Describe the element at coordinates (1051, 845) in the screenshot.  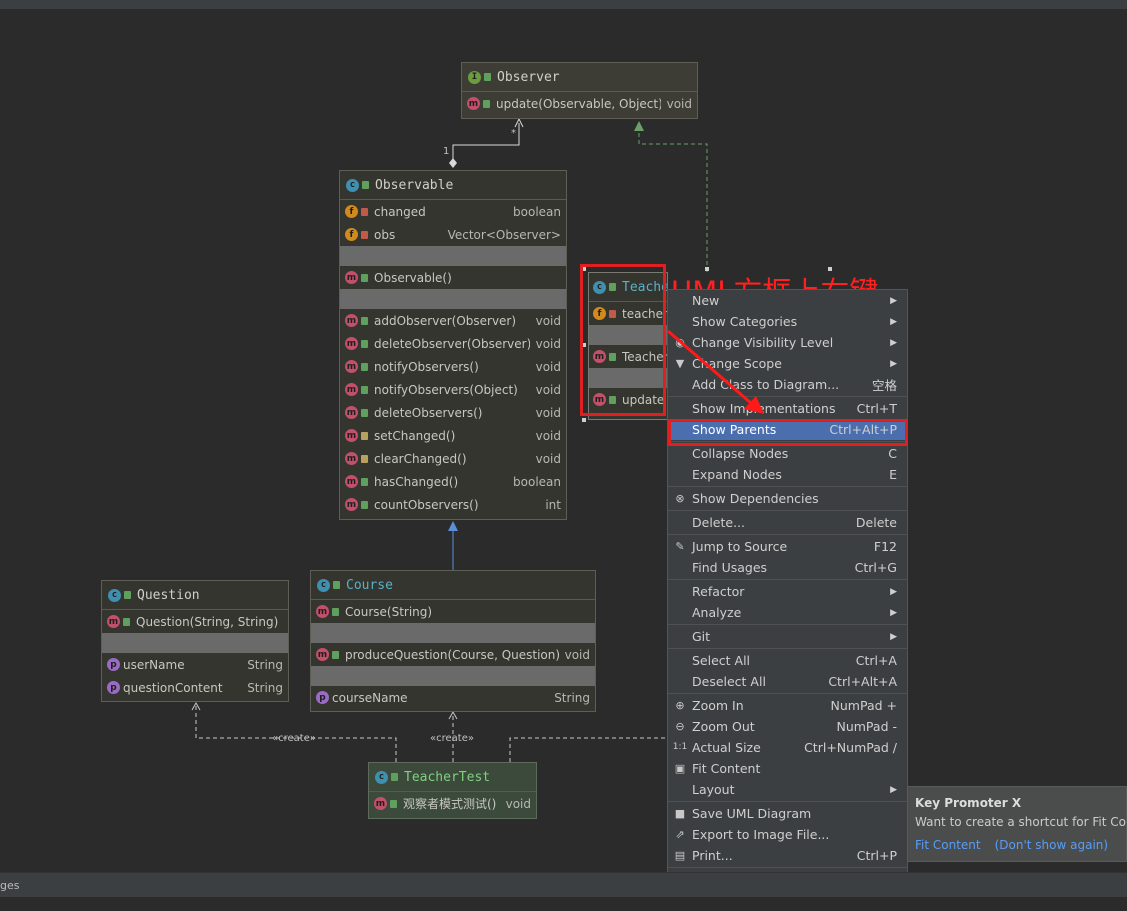
I see `dont-show-again-link: (Don't show again)` at that location.